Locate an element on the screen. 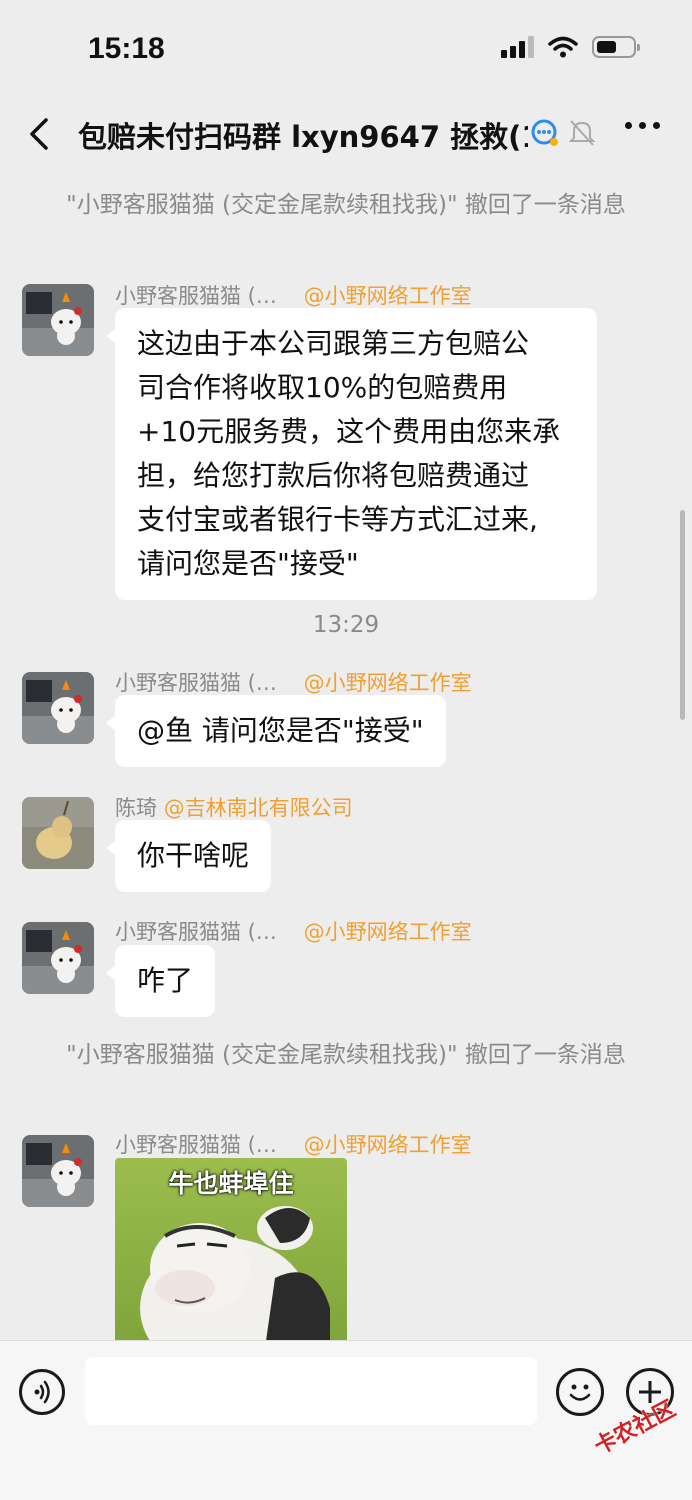 Image resolution: width=692 pixels, height=1500 pixels. back-button is located at coordinates (39, 134).